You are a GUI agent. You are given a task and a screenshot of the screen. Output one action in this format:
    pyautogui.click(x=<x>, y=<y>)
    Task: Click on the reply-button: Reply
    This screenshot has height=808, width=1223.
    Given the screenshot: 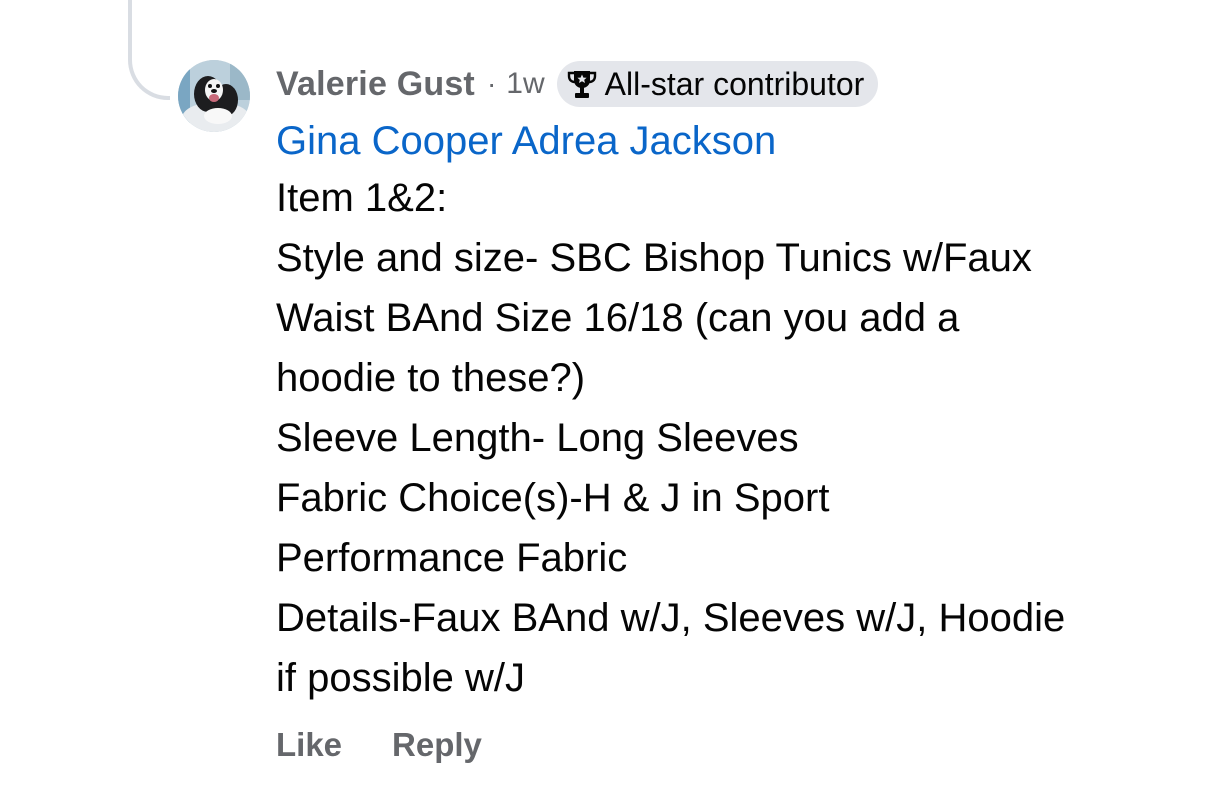 What is the action you would take?
    pyautogui.click(x=437, y=745)
    